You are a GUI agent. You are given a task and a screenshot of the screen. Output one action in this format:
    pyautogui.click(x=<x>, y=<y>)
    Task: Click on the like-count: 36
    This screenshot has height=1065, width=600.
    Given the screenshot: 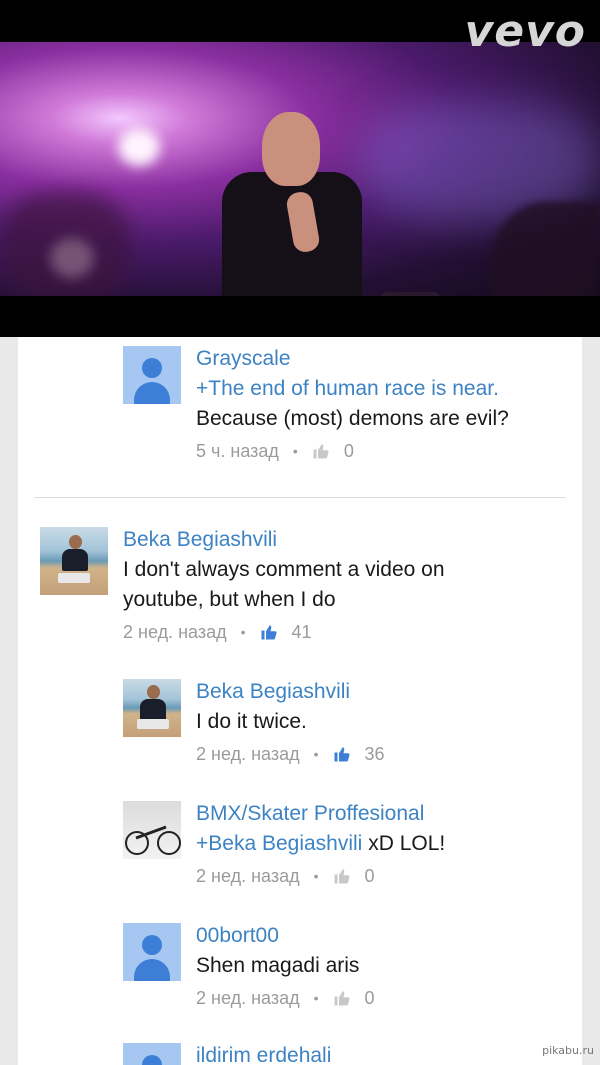 What is the action you would take?
    pyautogui.click(x=374, y=754)
    